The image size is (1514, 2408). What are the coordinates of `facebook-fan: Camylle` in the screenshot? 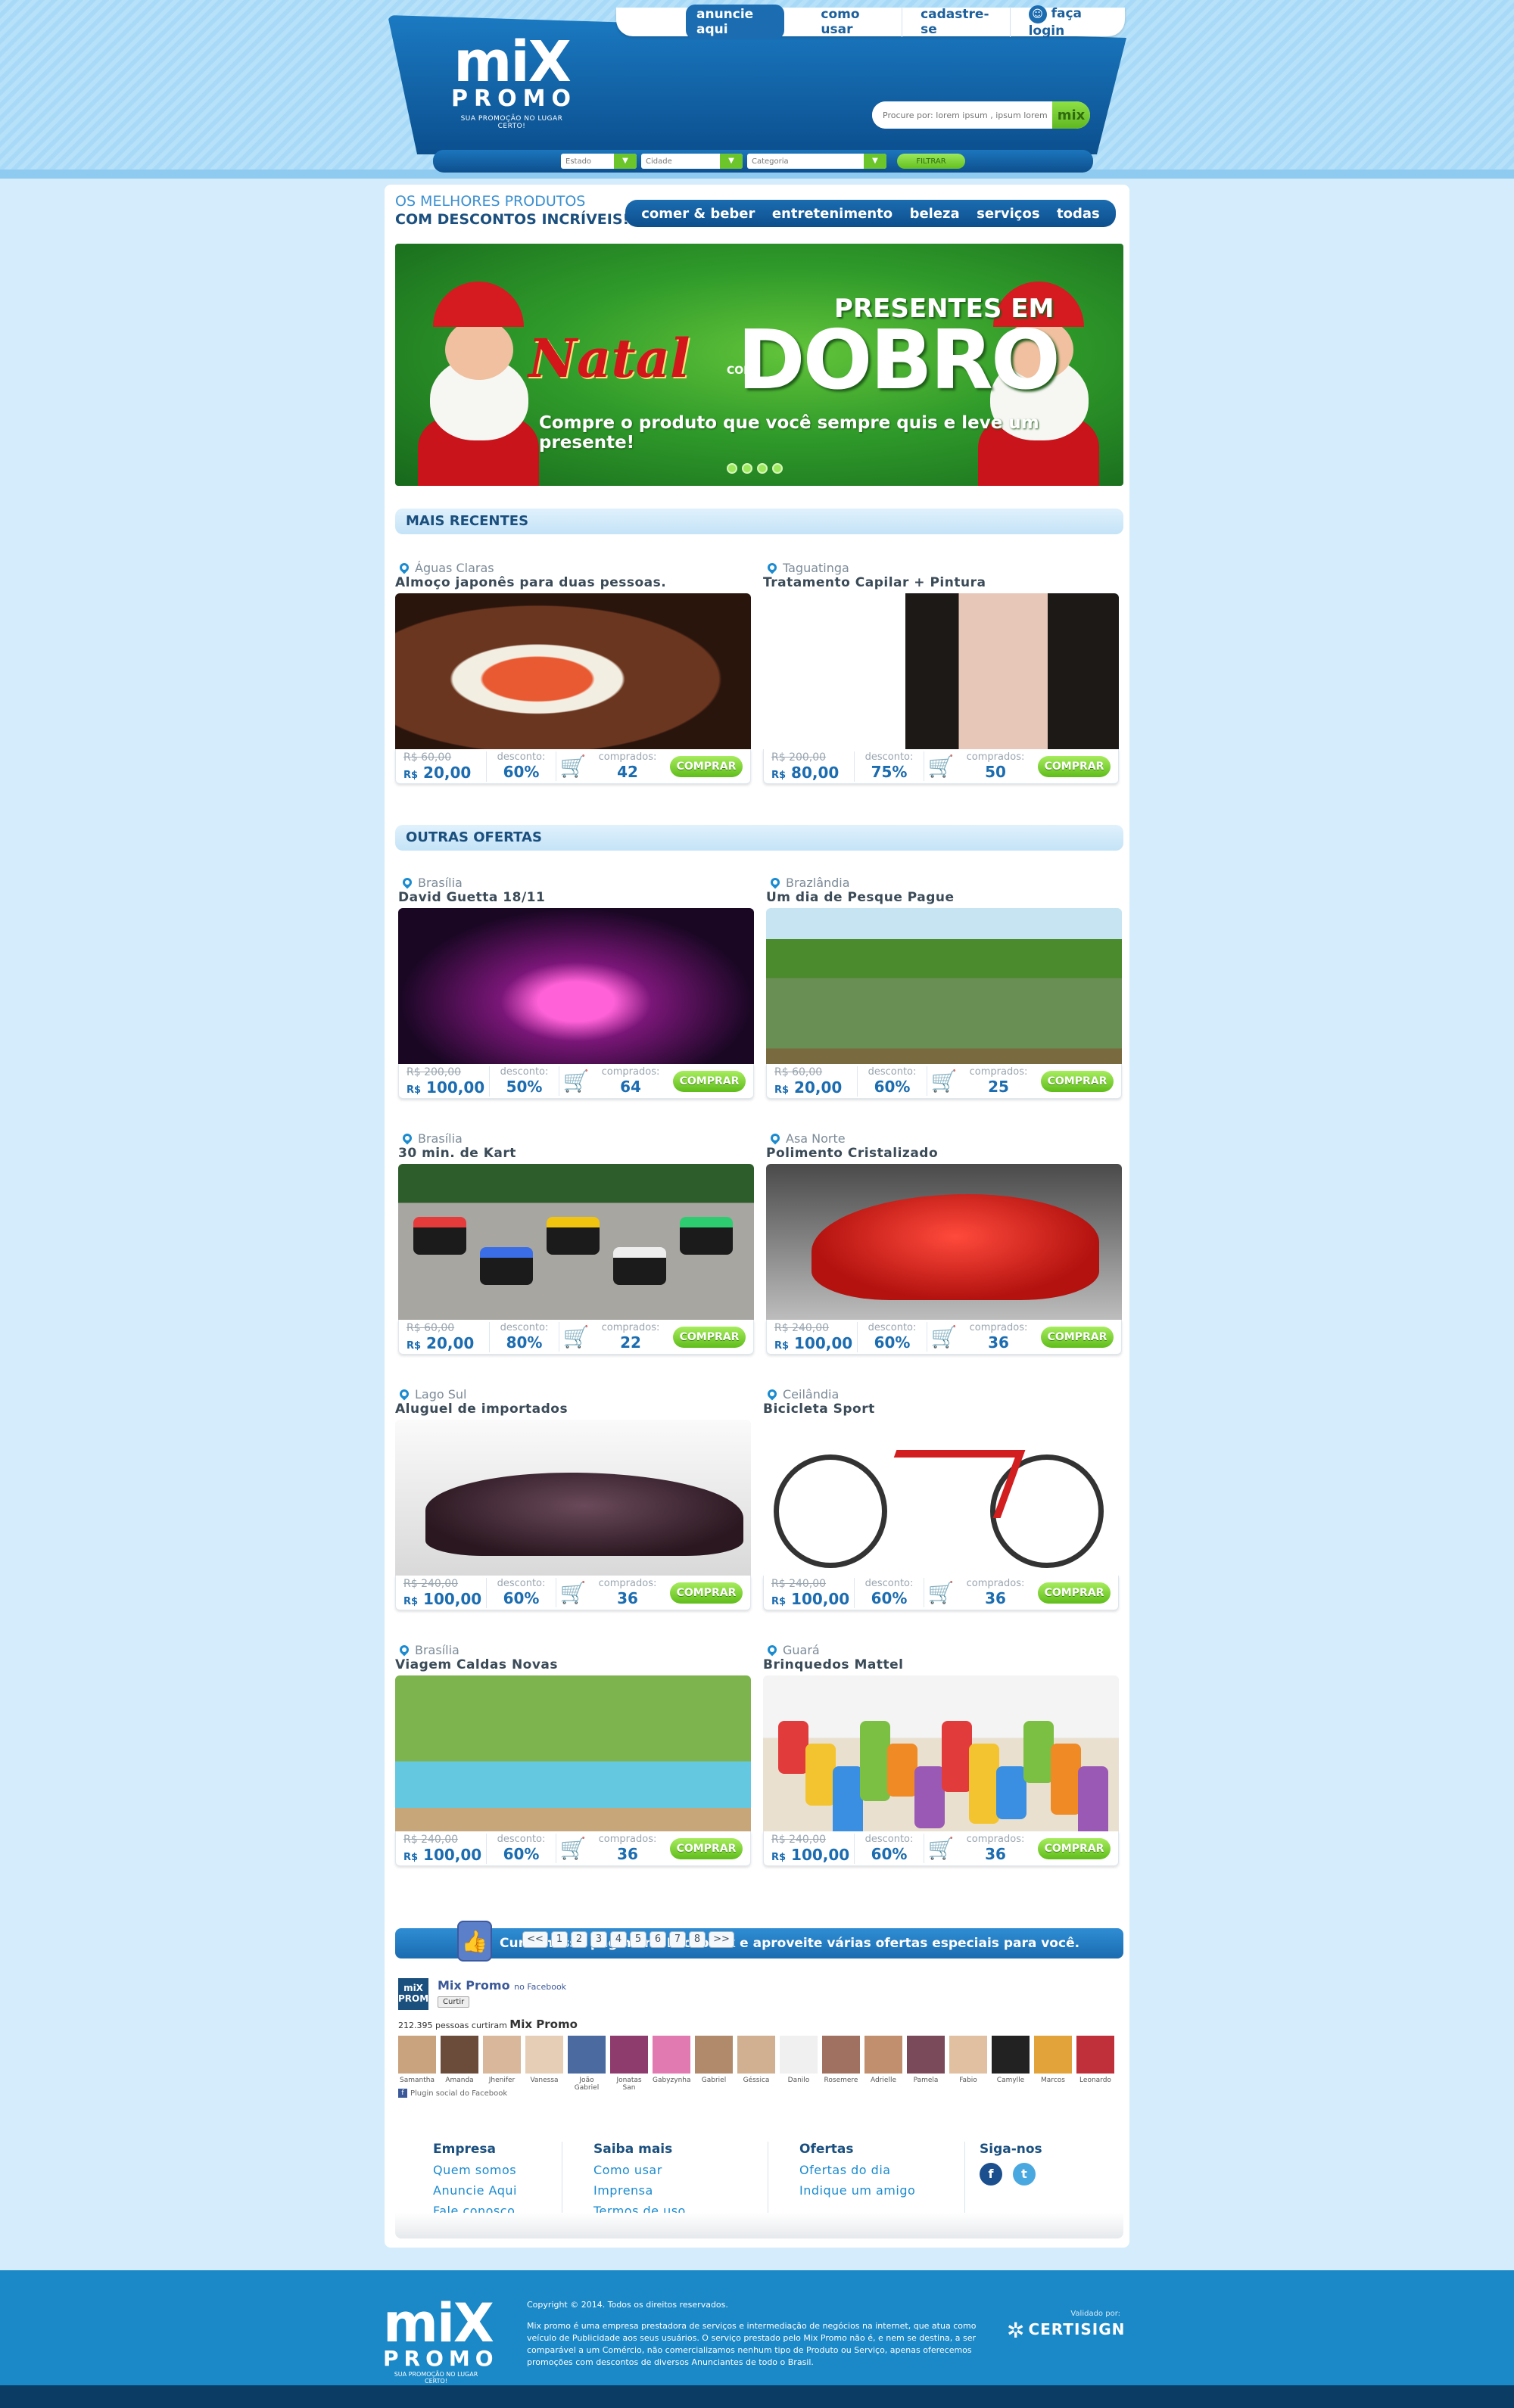 It's located at (1011, 2064).